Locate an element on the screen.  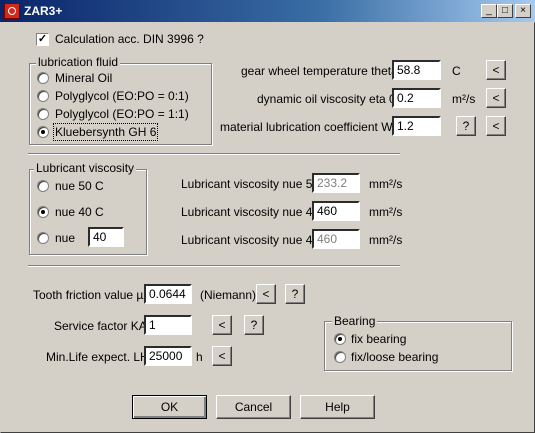
bearing-radio-fix-loose is located at coordinates (340, 357).